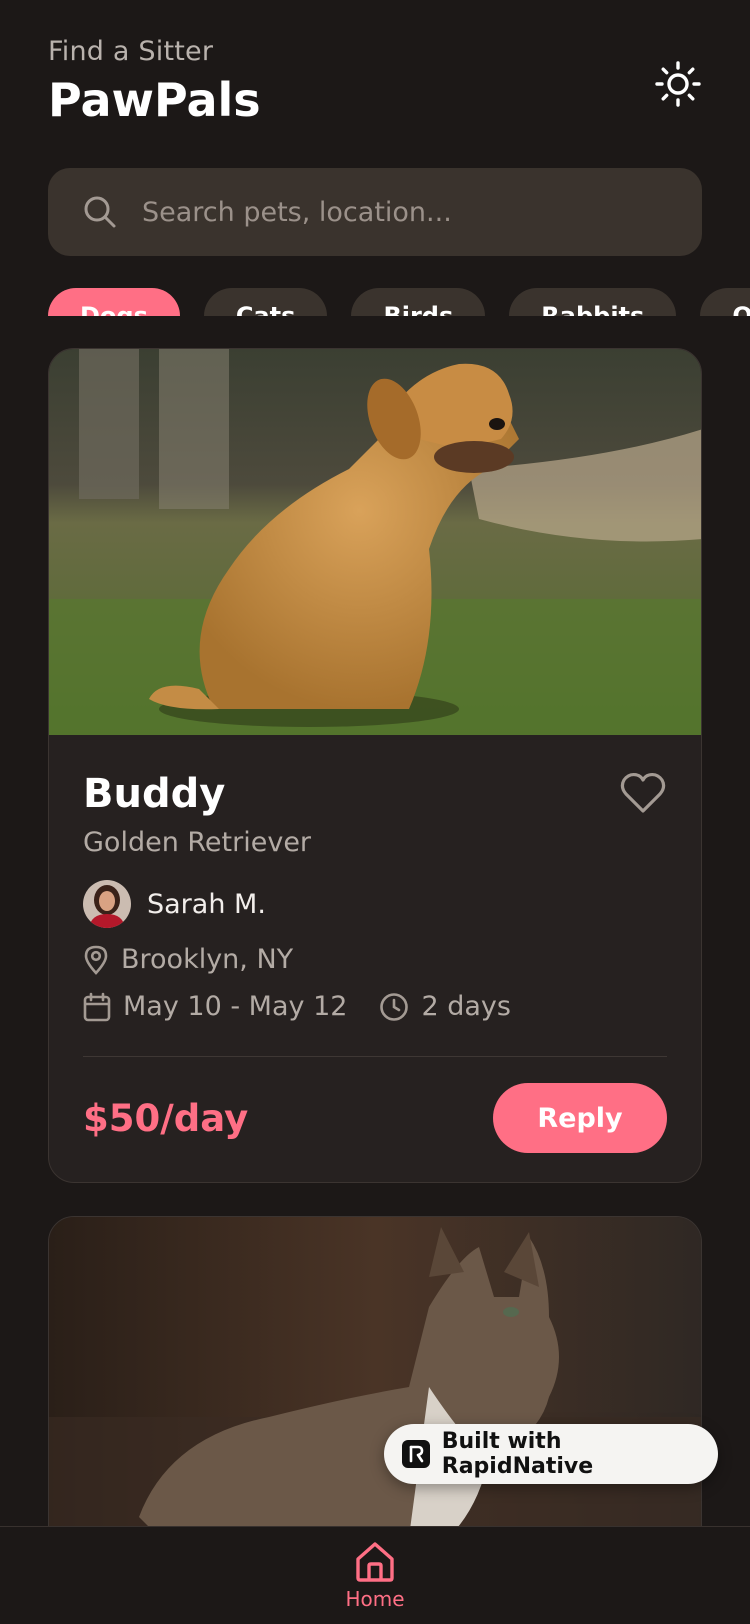 The height and width of the screenshot is (1624, 750). Describe the element at coordinates (375, 1599) in the screenshot. I see `tab-home-label: Home` at that location.